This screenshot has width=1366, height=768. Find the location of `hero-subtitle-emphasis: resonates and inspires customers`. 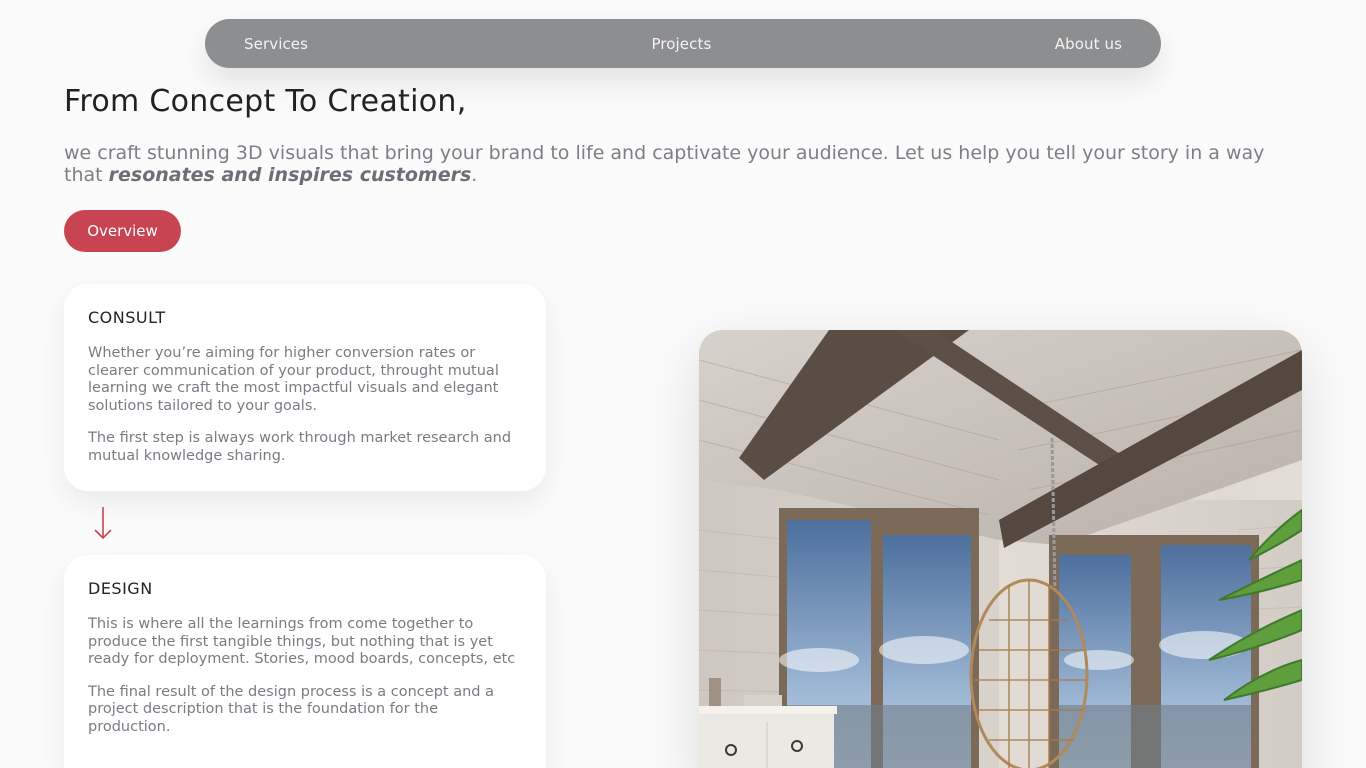

hero-subtitle-emphasis: resonates and inspires customers is located at coordinates (290, 175).